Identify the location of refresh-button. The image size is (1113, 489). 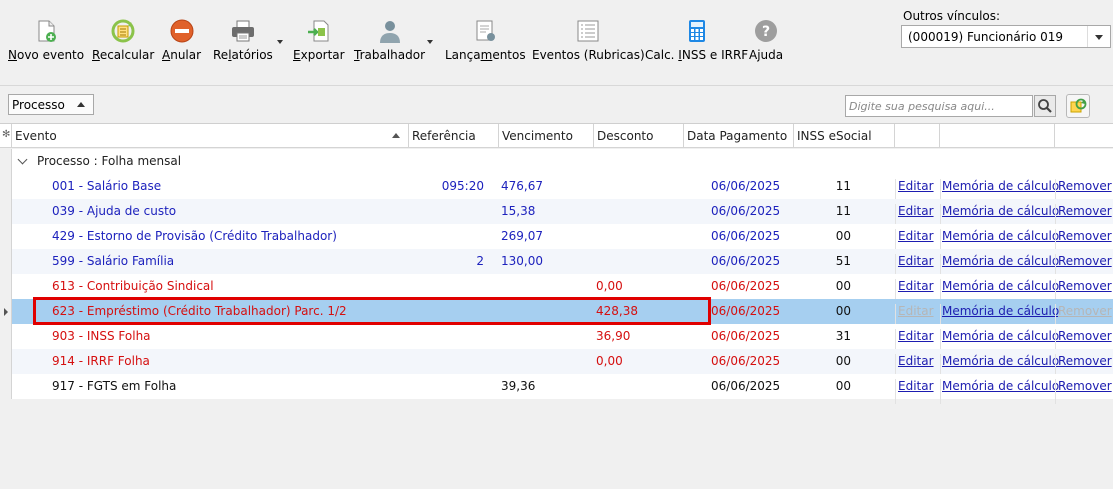
(1078, 106).